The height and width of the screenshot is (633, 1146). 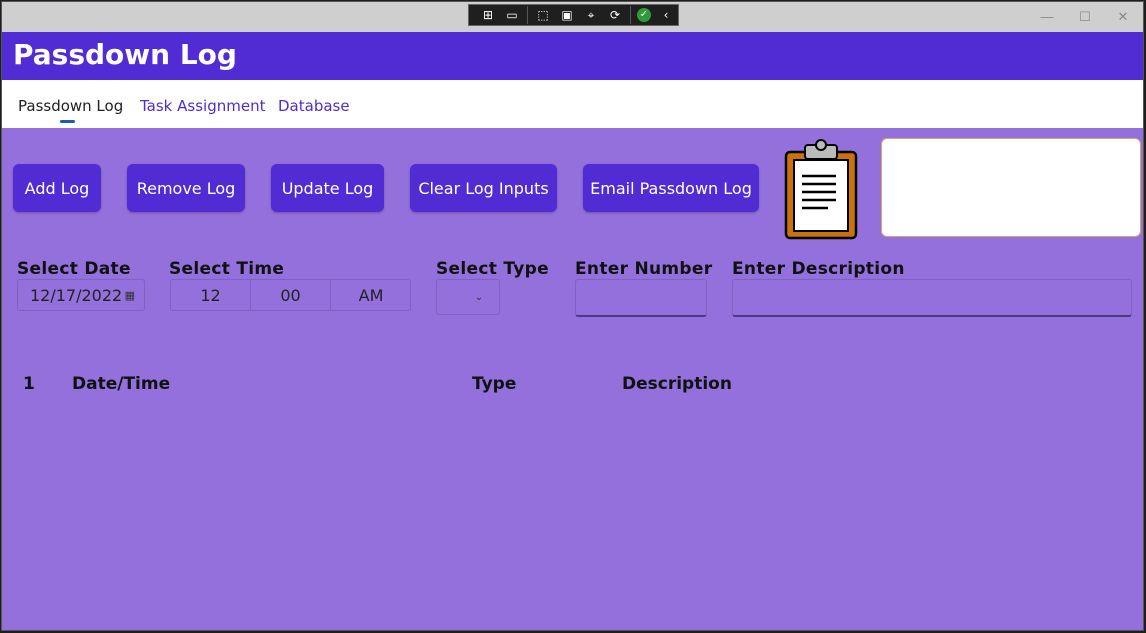 I want to click on maximize-button: ☐, so click(x=1085, y=17).